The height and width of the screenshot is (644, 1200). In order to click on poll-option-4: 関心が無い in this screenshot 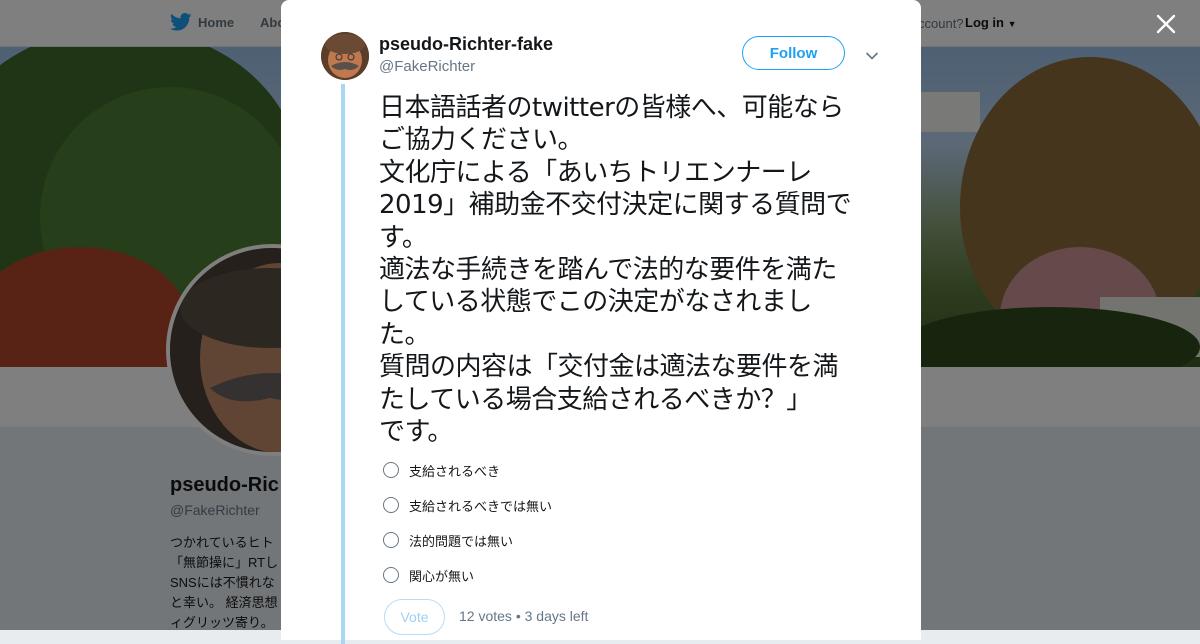, I will do `click(428, 575)`.